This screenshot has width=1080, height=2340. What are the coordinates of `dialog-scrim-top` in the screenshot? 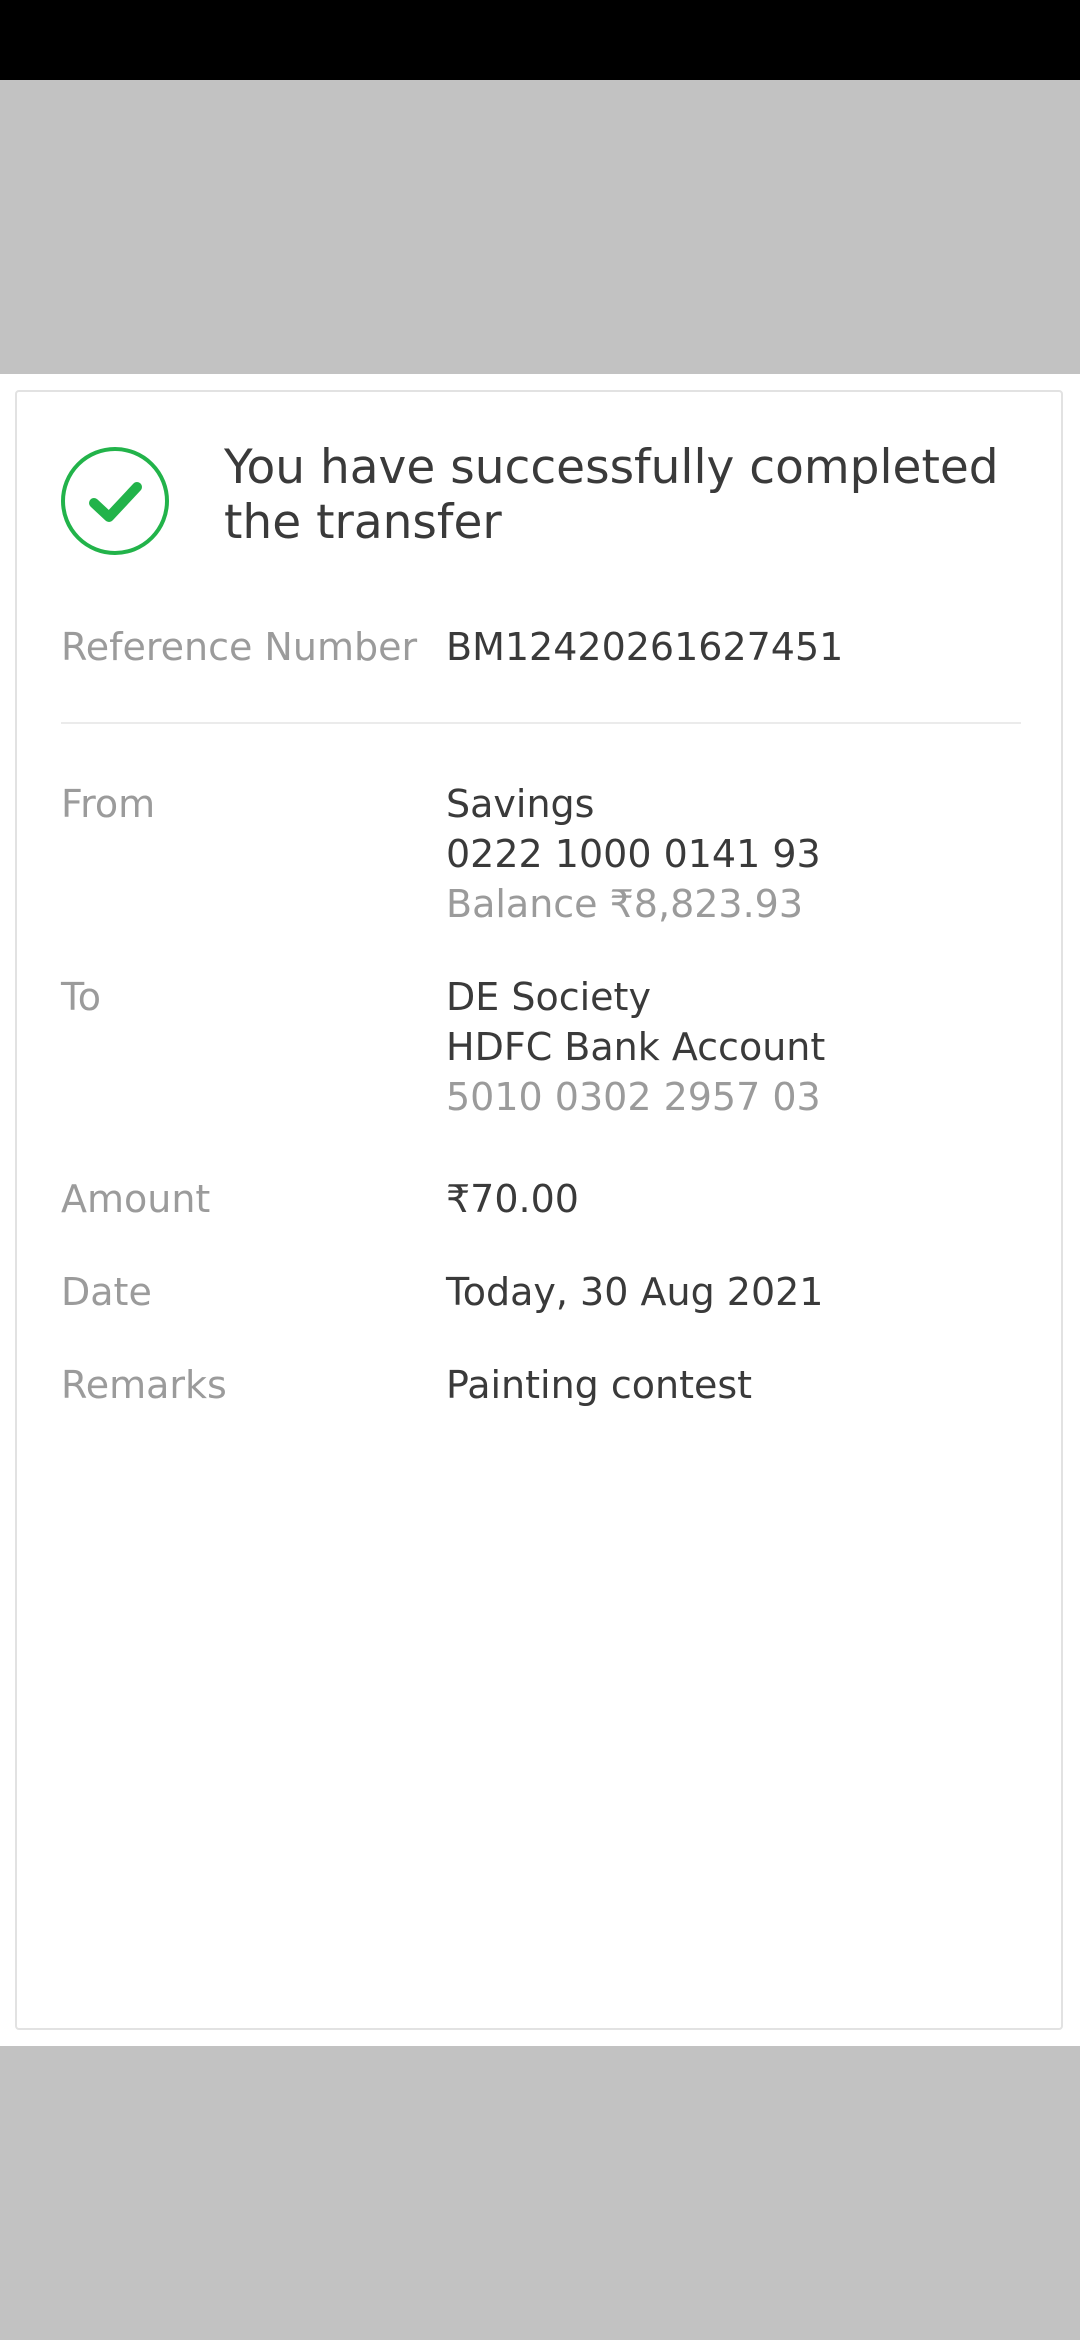 It's located at (540, 227).